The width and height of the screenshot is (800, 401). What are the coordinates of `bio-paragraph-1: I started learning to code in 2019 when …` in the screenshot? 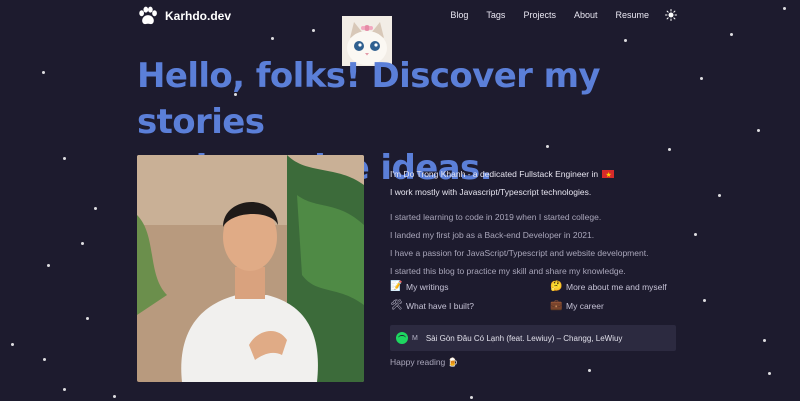 It's located at (496, 217).